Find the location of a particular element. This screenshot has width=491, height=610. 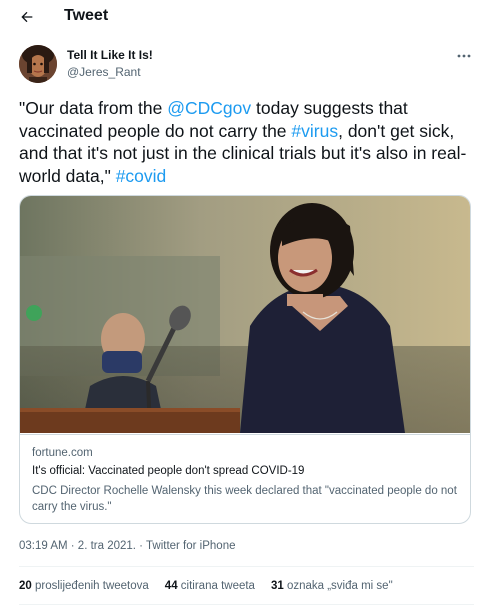

page-title: Tweet is located at coordinates (86, 15).